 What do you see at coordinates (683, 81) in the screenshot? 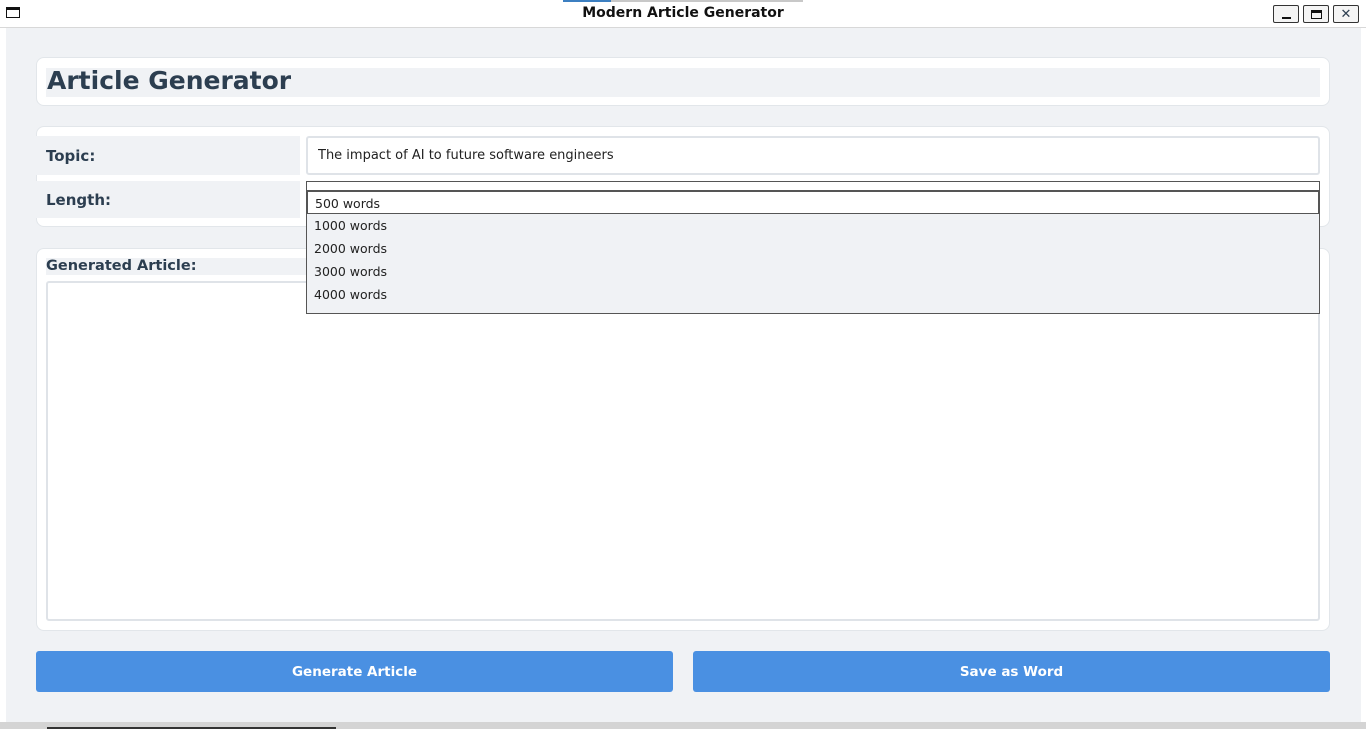
I see `header-card: Article Generator` at bounding box center [683, 81].